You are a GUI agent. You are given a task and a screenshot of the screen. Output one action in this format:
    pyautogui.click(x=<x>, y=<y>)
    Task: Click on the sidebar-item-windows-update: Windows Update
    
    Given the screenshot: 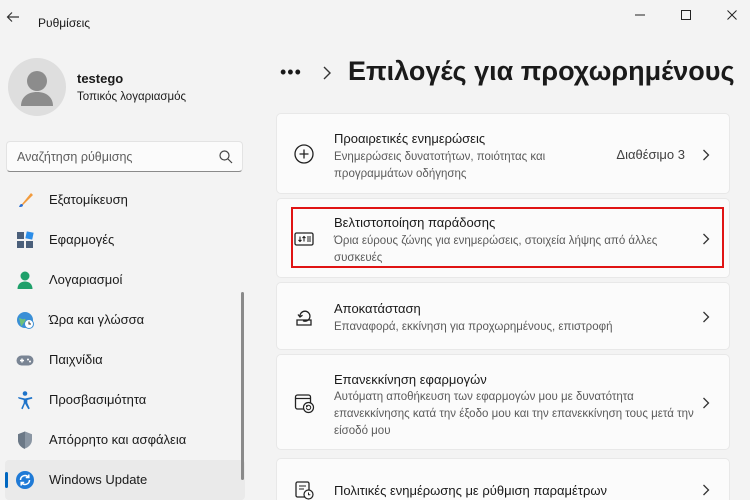 What is the action you would take?
    pyautogui.click(x=125, y=480)
    